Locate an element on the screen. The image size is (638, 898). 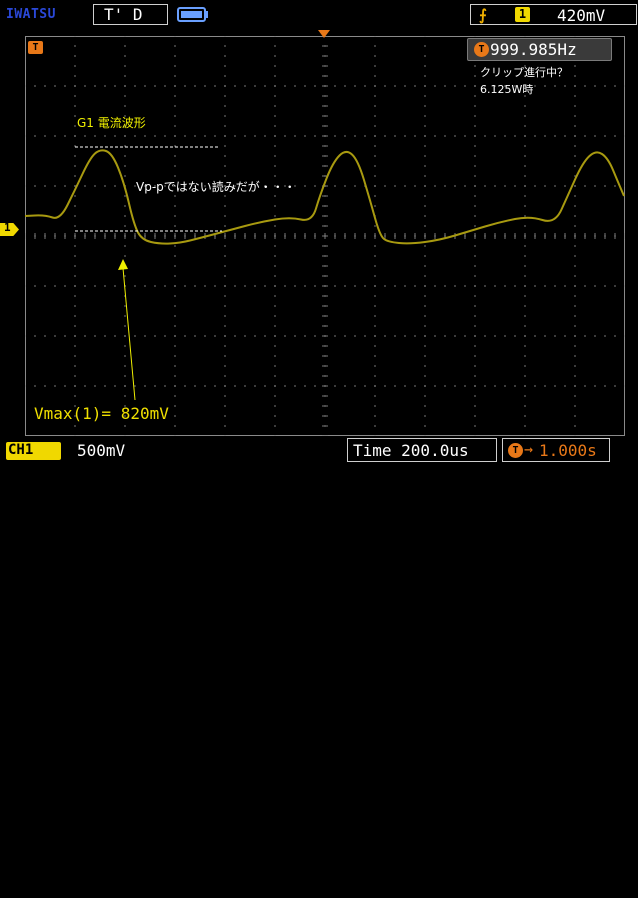
annotation-arrow-line is located at coordinates (129, 334).